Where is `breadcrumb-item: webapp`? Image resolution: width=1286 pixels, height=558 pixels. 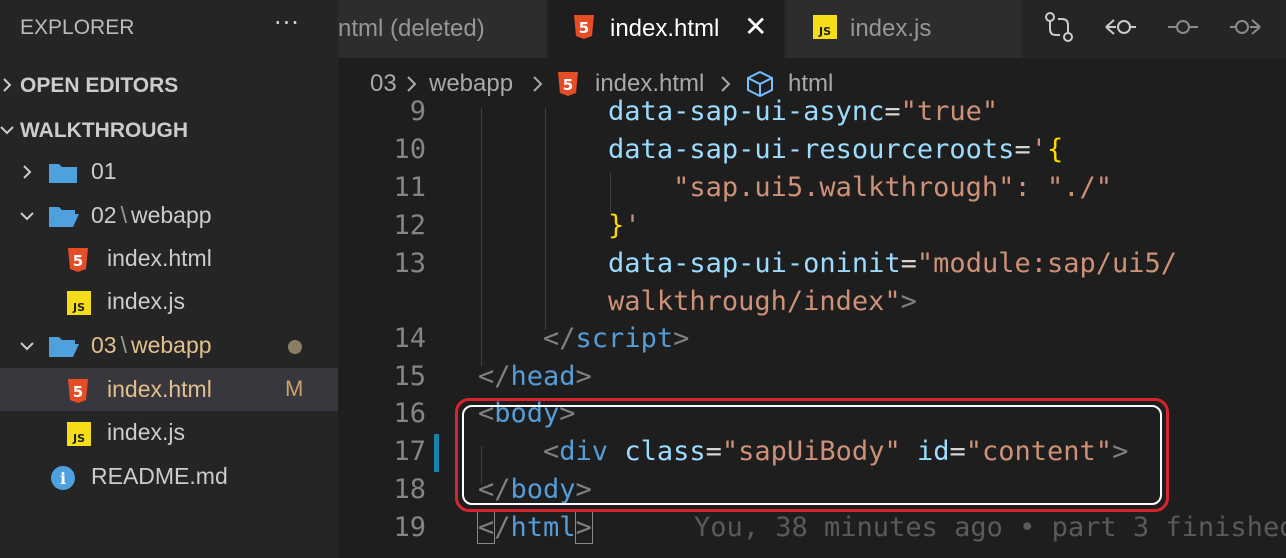 breadcrumb-item: webapp is located at coordinates (471, 84).